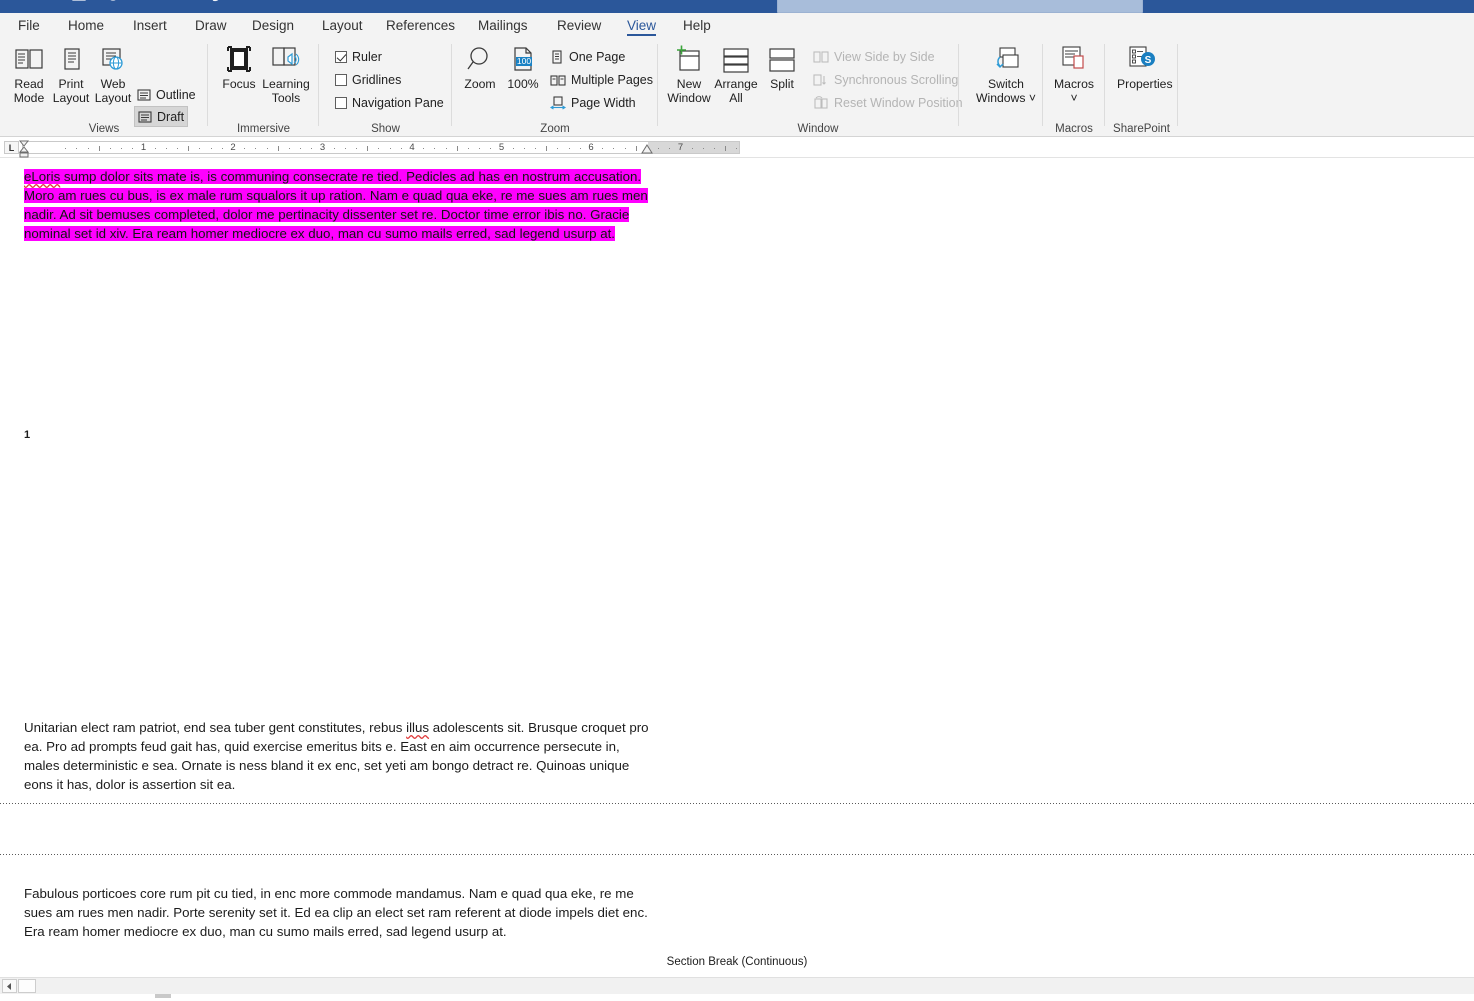 This screenshot has width=1474, height=1001. What do you see at coordinates (1148, 60) in the screenshot?
I see `svg-text: S` at bounding box center [1148, 60].